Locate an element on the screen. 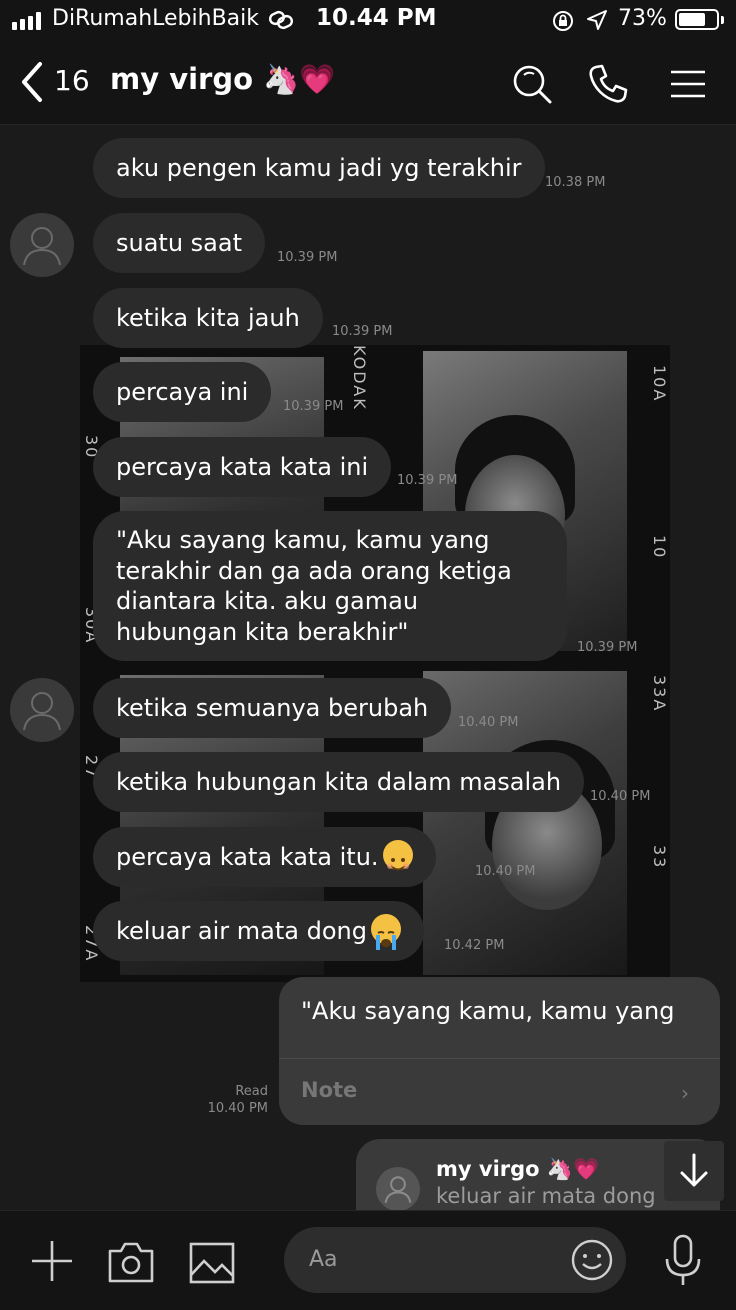  menu-icon is located at coordinates (688, 84).